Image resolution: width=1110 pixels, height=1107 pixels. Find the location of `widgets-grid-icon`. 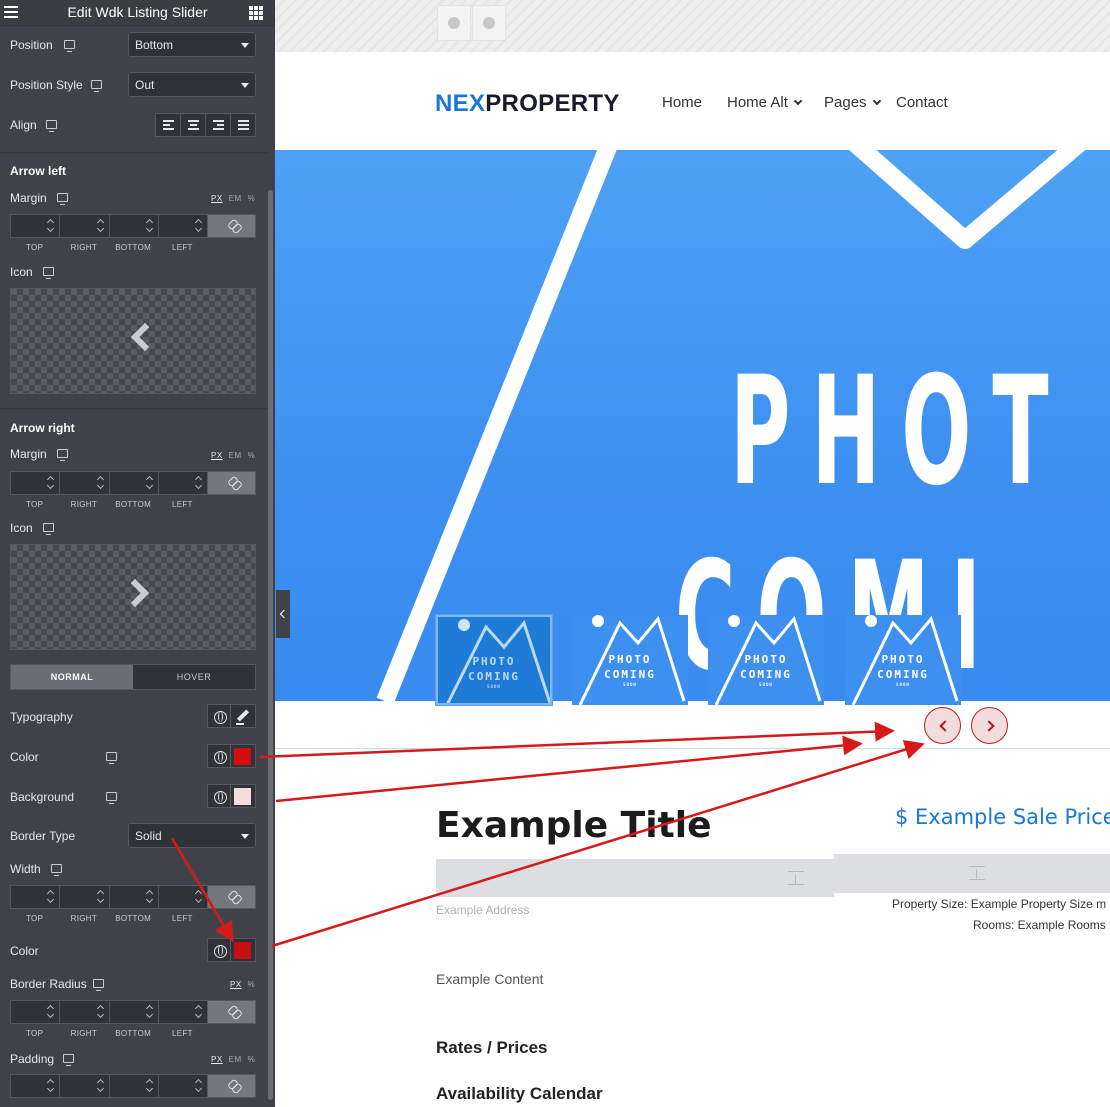

widgets-grid-icon is located at coordinates (256, 13).